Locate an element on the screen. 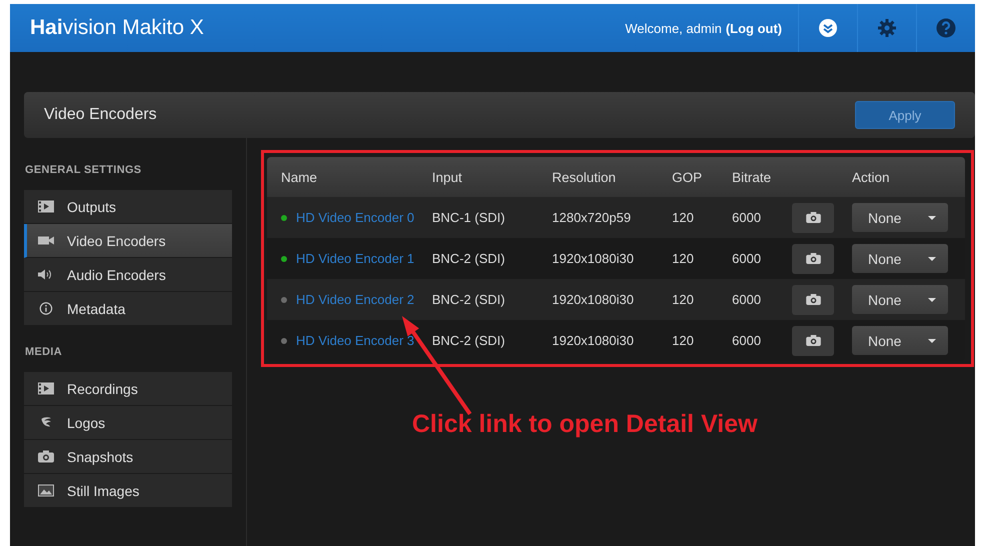  table-cell-text: 1280x720p59 is located at coordinates (592, 217).